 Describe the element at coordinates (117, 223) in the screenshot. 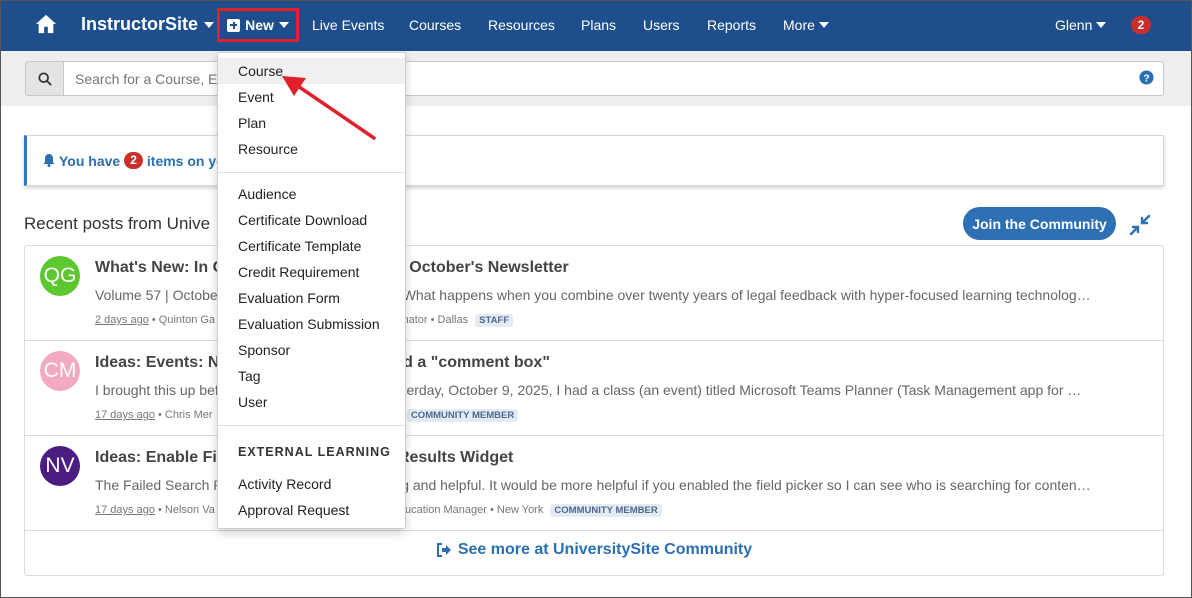

I see `community-section-title: Recent posts from Unive` at that location.